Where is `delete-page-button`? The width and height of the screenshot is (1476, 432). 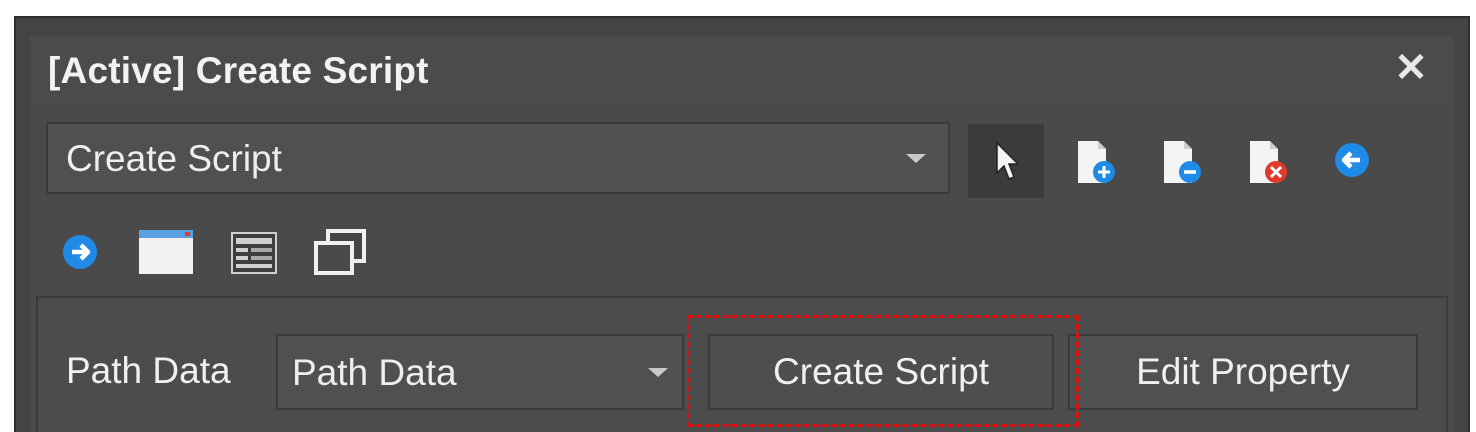
delete-page-button is located at coordinates (1269, 163).